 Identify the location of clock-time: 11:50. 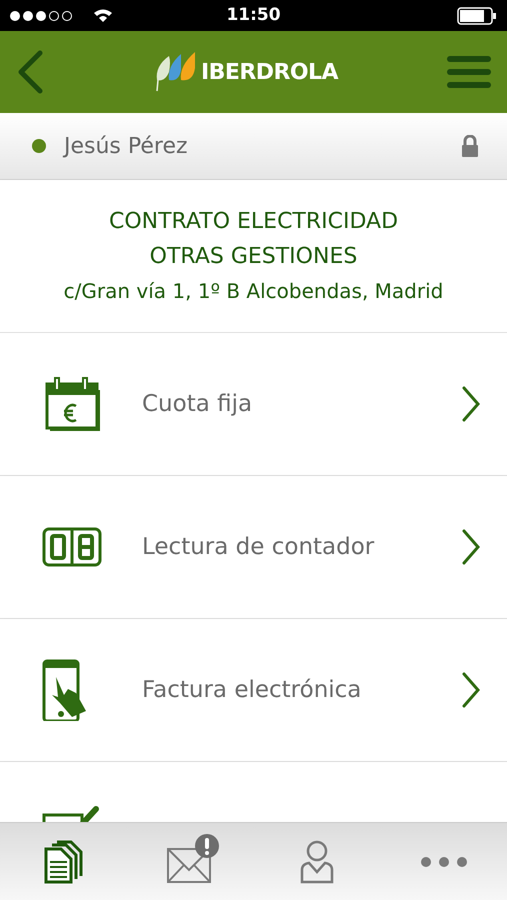
(253, 15).